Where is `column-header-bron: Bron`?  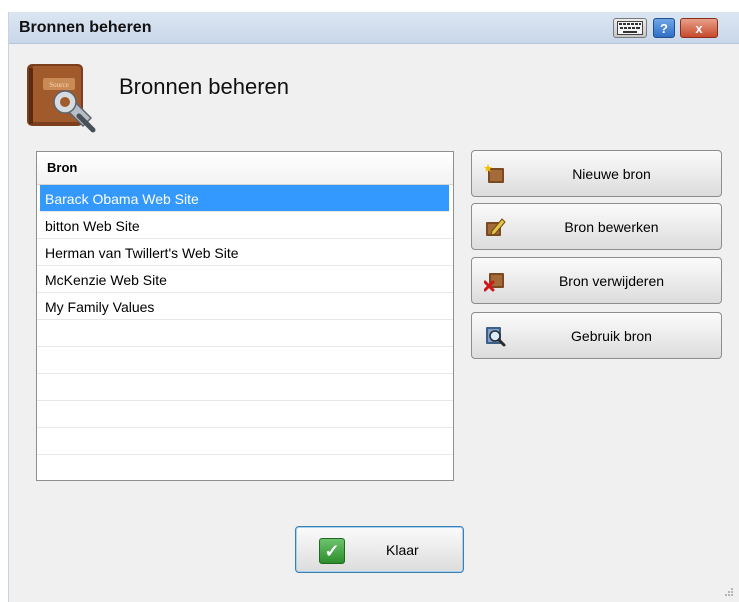 column-header-bron: Bron is located at coordinates (245, 168).